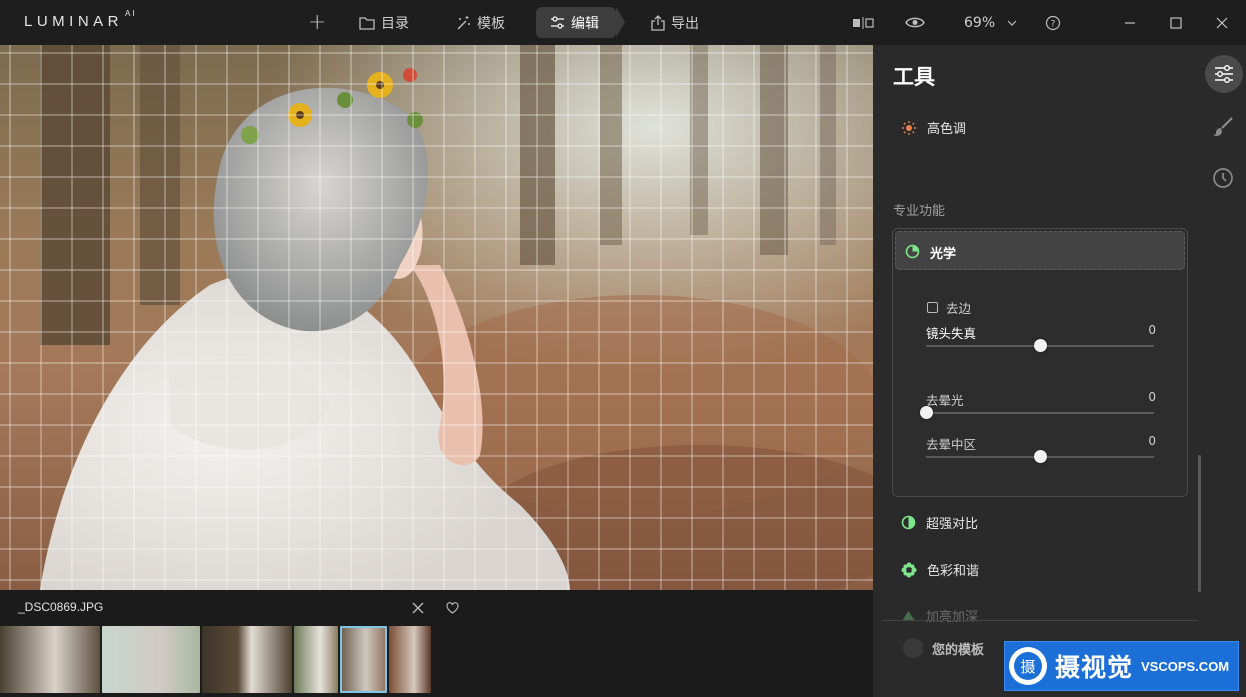 The image size is (1246, 697). What do you see at coordinates (367, 23) in the screenshot?
I see `folder-icon` at bounding box center [367, 23].